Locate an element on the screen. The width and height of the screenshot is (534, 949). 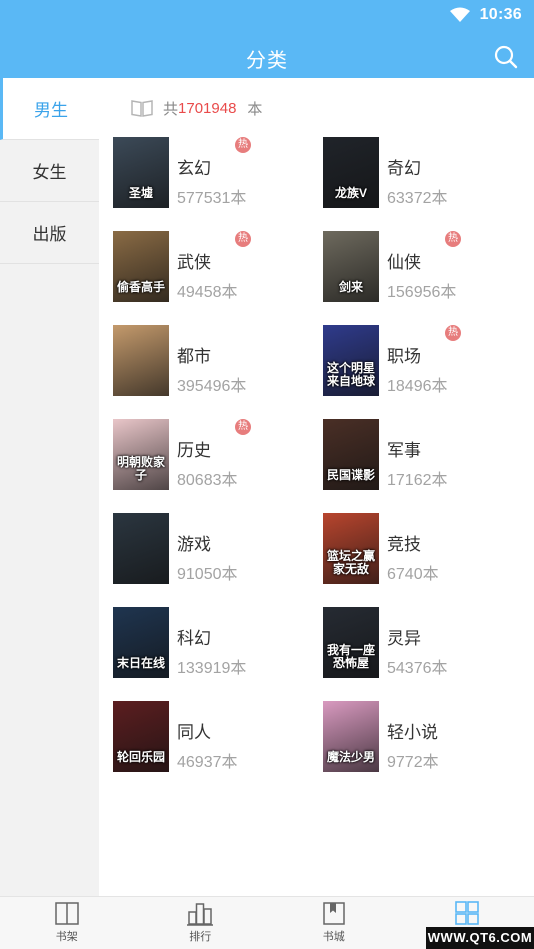
wifi-icon is located at coordinates (459, 14).